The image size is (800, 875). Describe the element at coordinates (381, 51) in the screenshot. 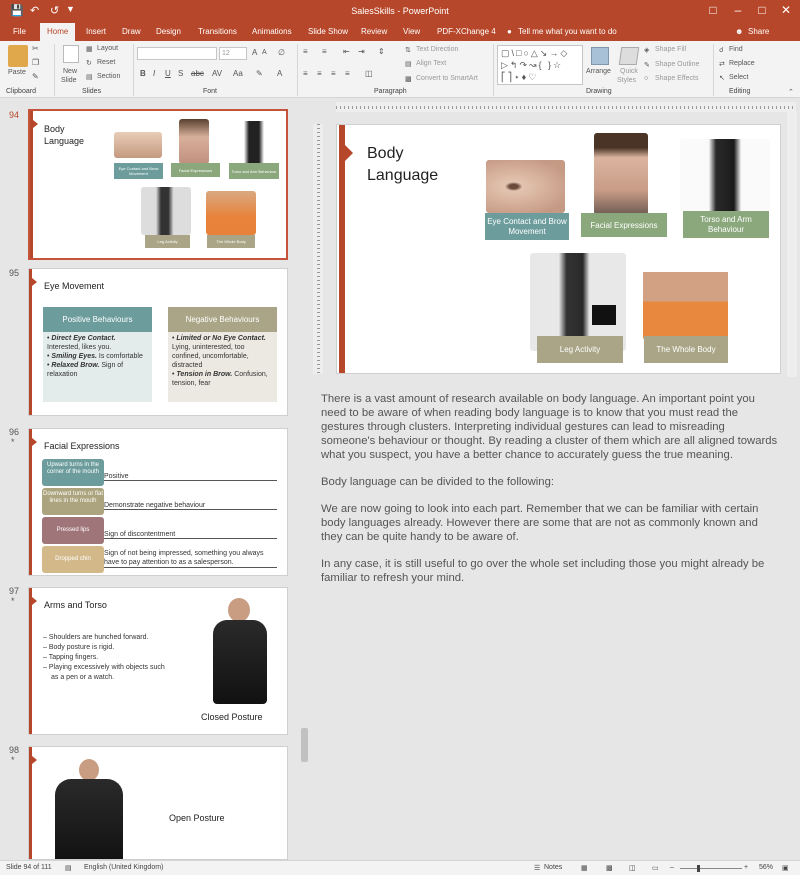

I see `line-spacing-icon: ⇕` at that location.